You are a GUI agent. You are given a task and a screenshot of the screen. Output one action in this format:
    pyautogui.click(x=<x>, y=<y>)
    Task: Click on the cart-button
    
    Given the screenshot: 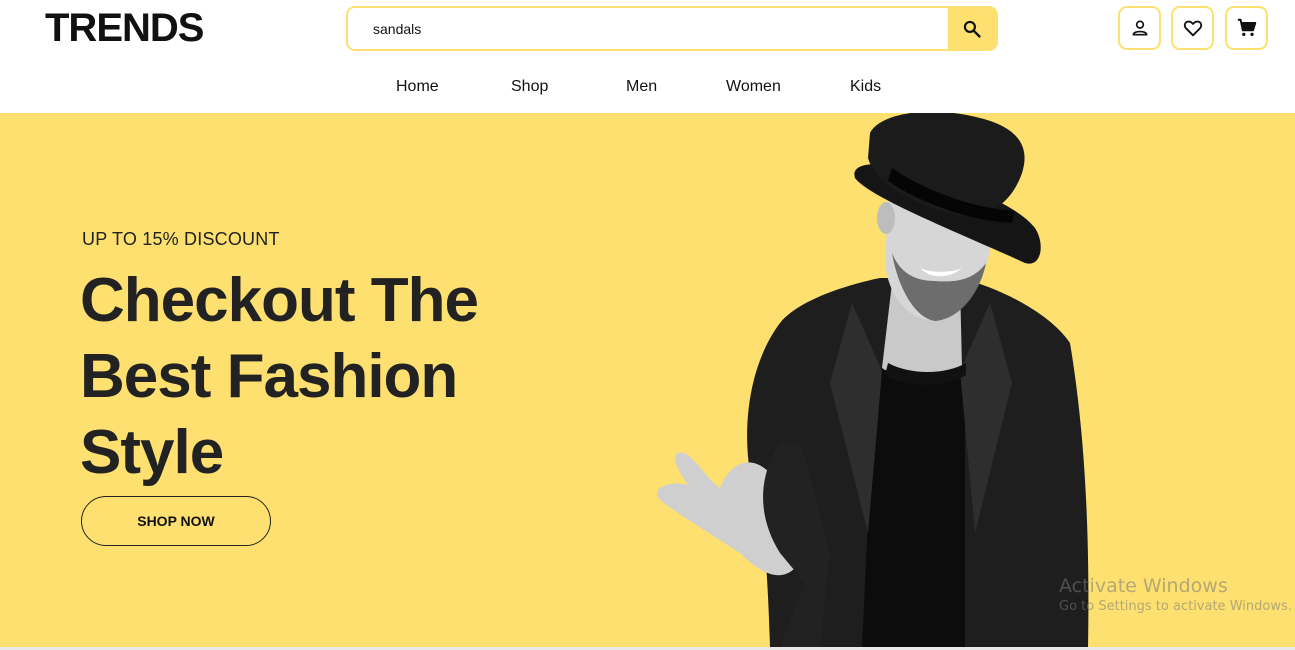 What is the action you would take?
    pyautogui.click(x=1246, y=28)
    